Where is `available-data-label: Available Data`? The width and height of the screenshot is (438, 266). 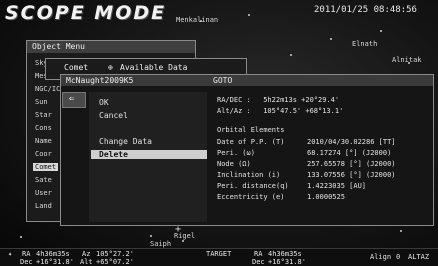 available-data-label: Available Data is located at coordinates (154, 67).